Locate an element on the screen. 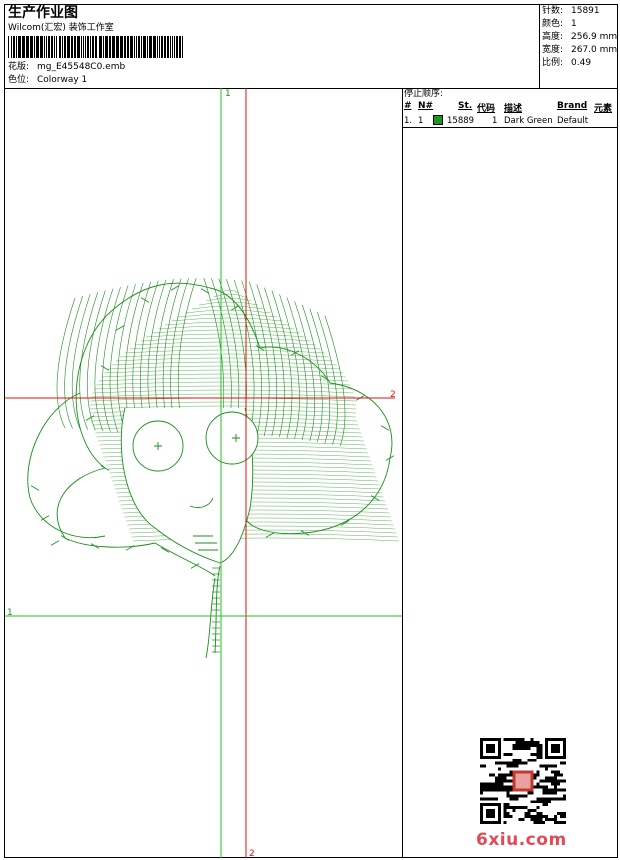 This screenshot has height=860, width=620. colors-value: 1 is located at coordinates (574, 24).